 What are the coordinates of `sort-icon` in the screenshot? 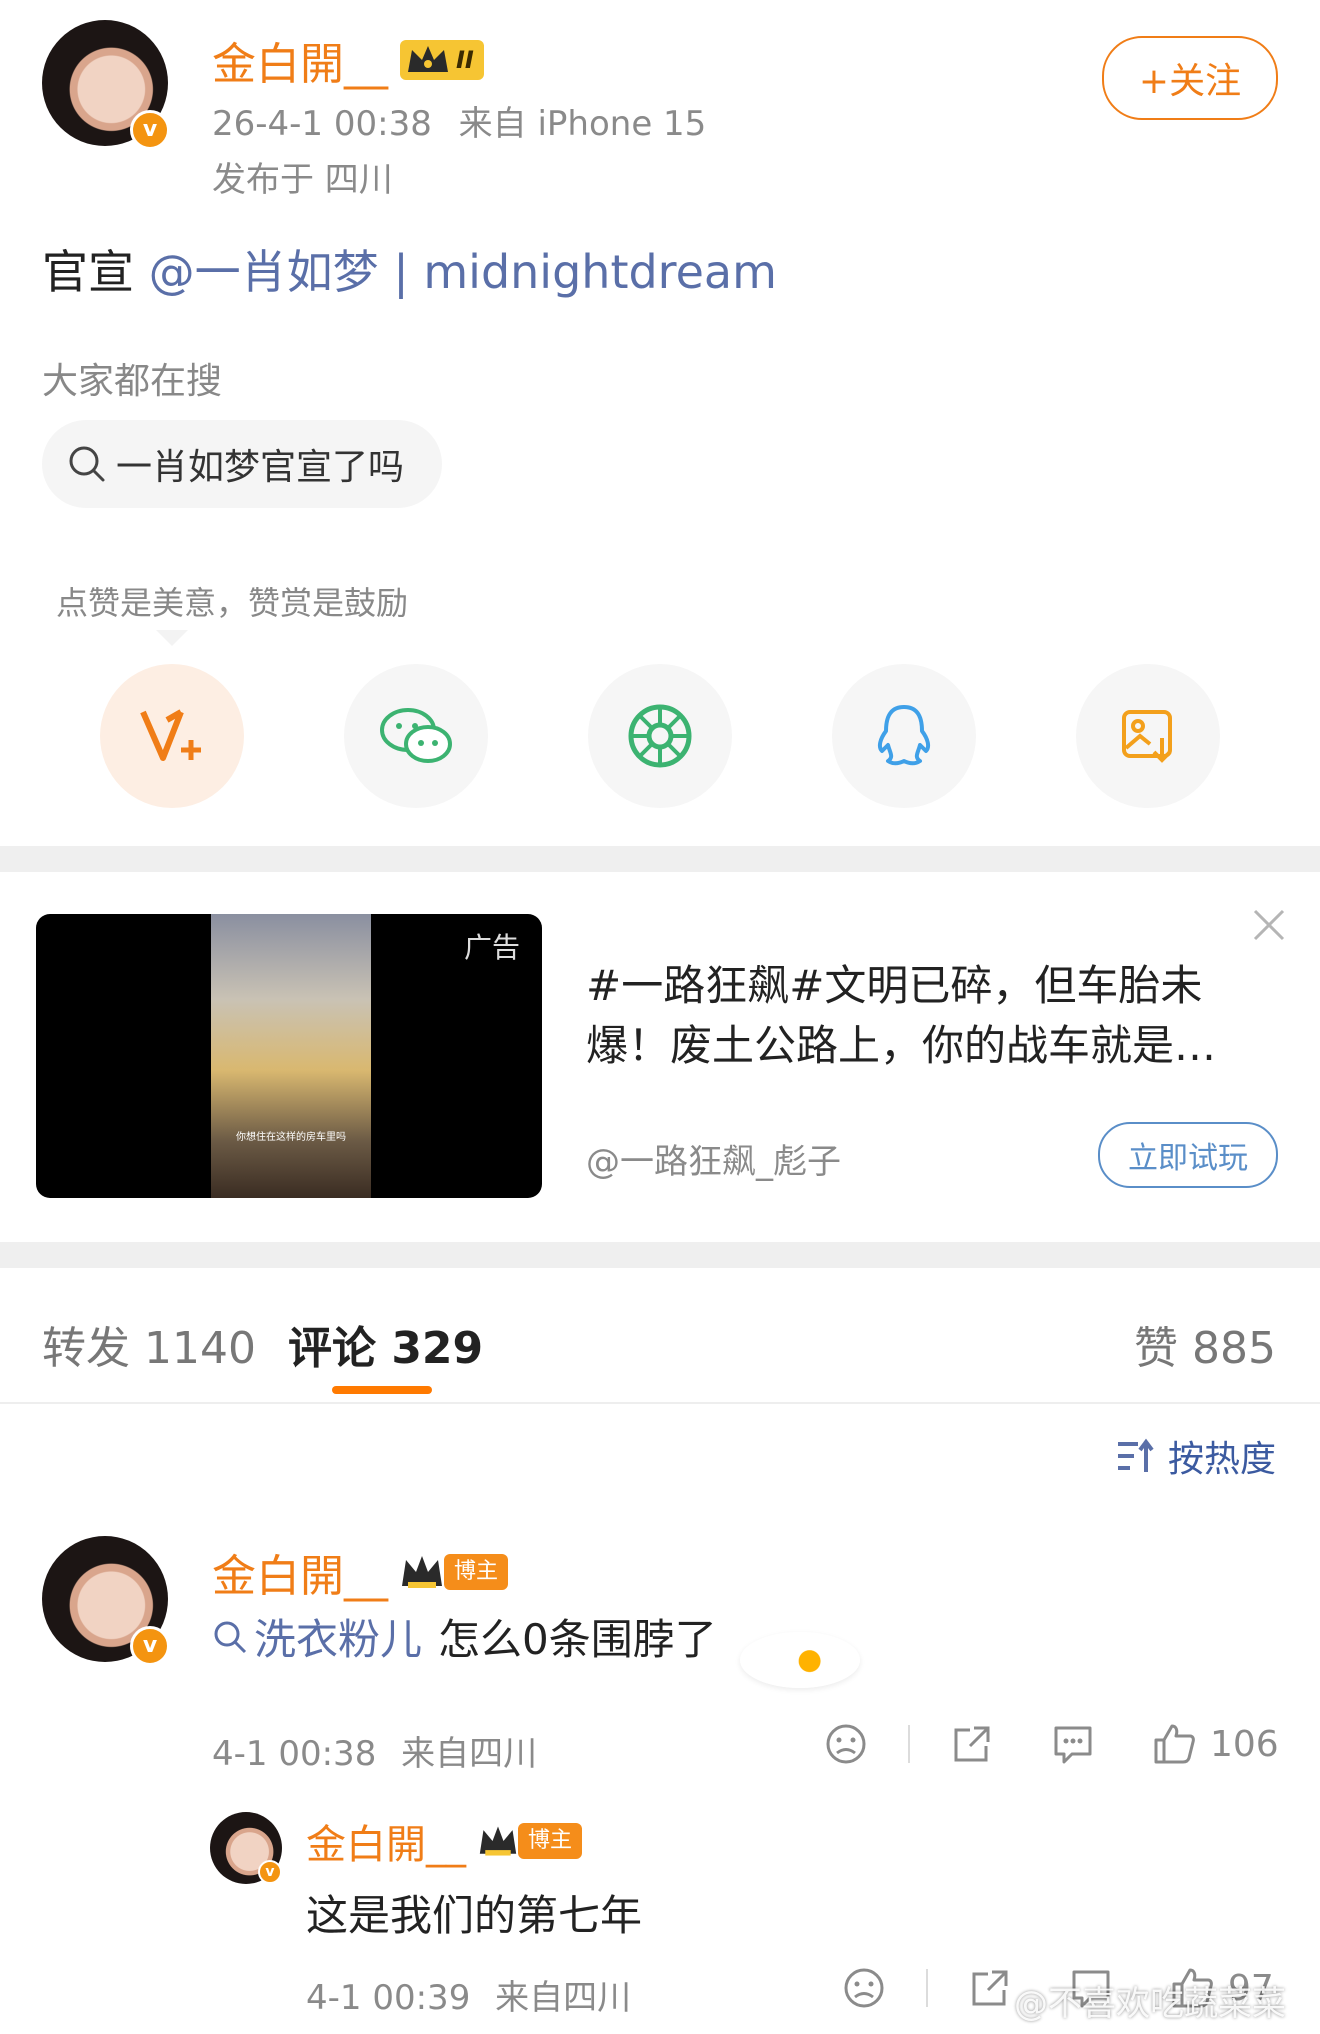 It's located at (1135, 1455).